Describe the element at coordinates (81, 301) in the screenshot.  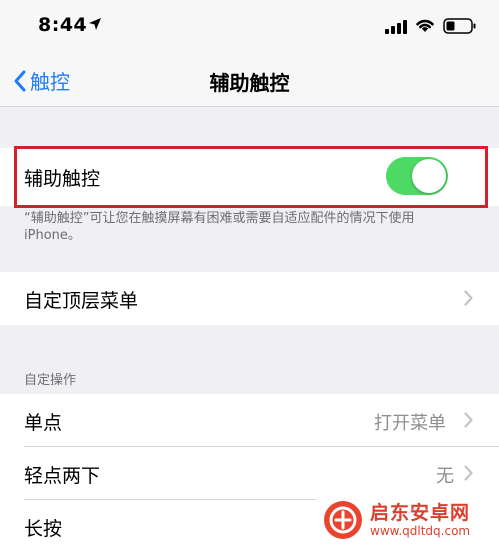
I see `customize-top-menu-label: 自定顶层菜单` at that location.